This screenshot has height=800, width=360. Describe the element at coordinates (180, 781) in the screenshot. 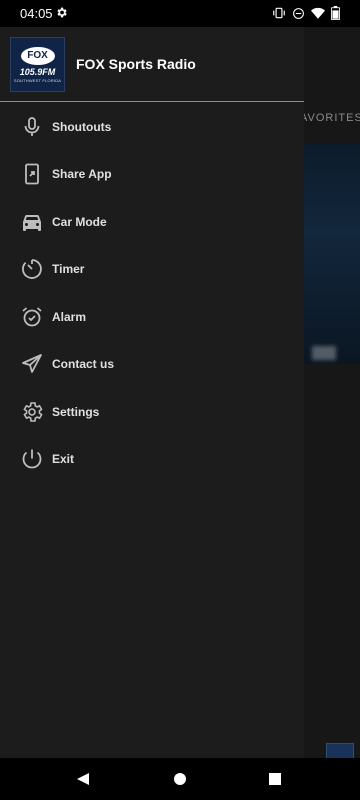

I see `home-icon` at that location.